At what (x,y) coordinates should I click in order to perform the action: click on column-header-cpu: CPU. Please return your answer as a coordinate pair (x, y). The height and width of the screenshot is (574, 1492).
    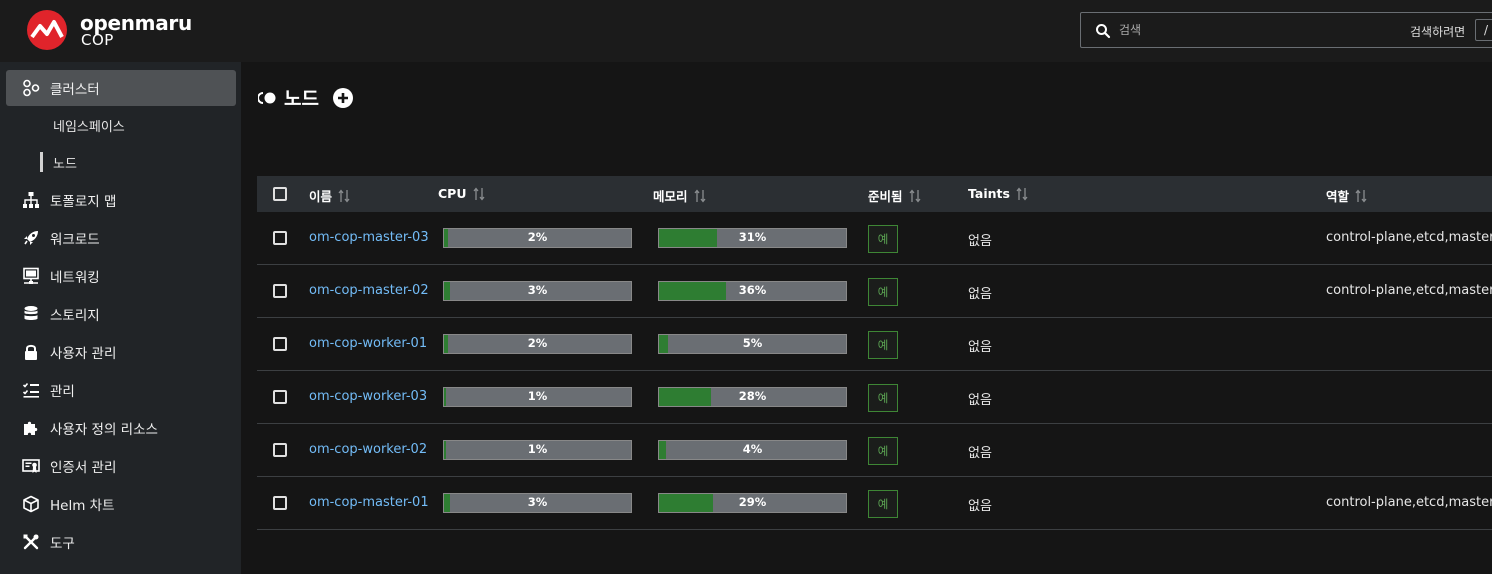
    Looking at the image, I should click on (461, 193).